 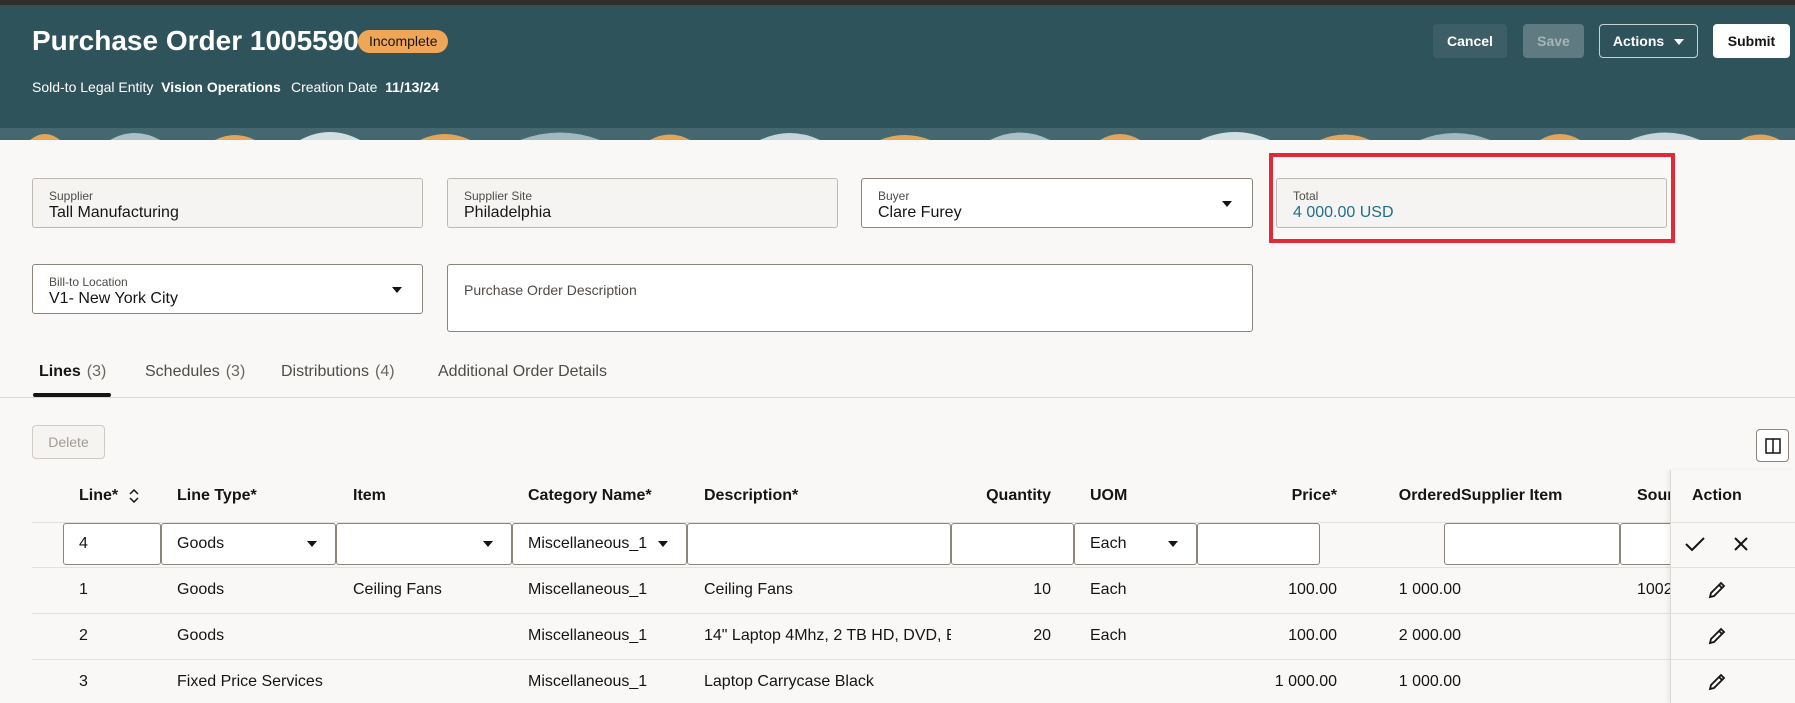 I want to click on row1-line-type: Goods, so click(x=201, y=589).